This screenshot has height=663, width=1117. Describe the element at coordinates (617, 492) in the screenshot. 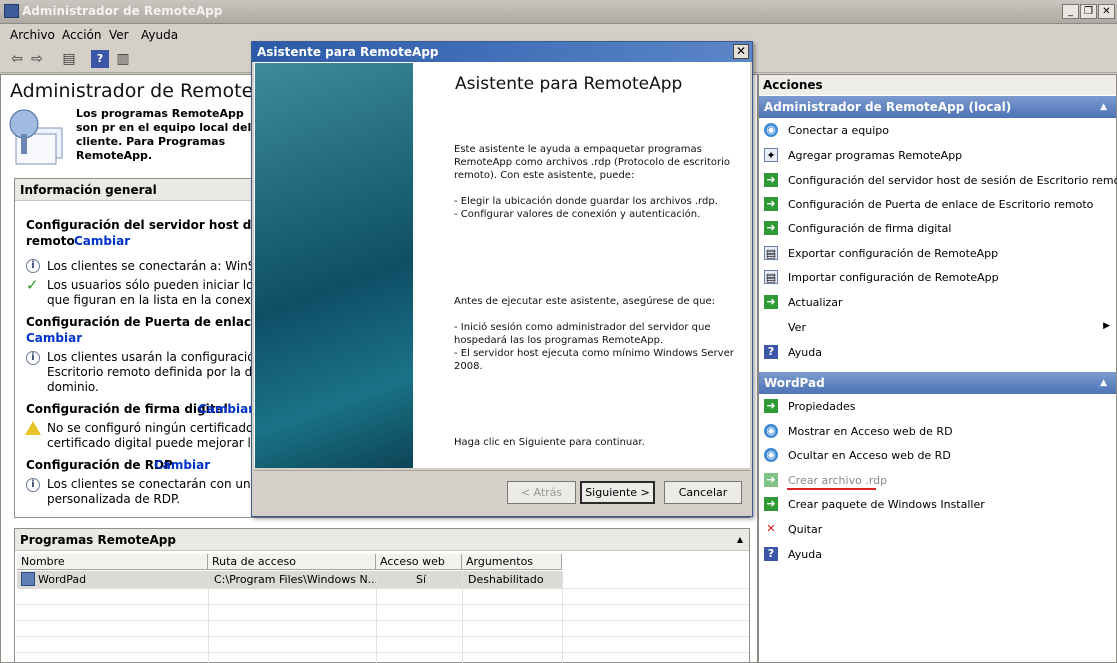

I see `next-button: Siguiente >` at that location.